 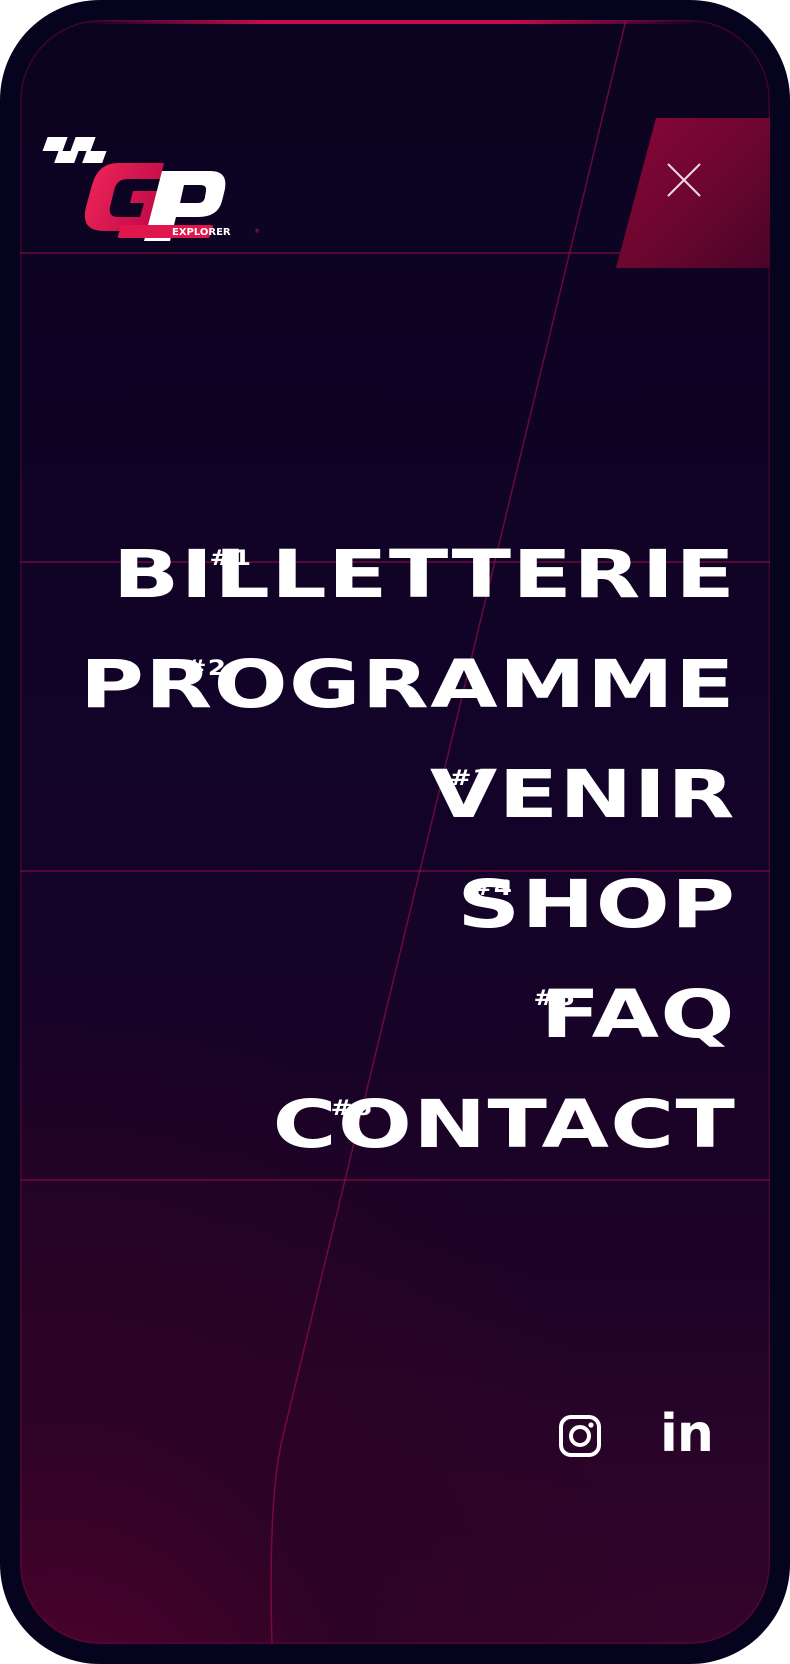 I want to click on gp-explorer-logo: EXPLORER ®, so click(x=149, y=191).